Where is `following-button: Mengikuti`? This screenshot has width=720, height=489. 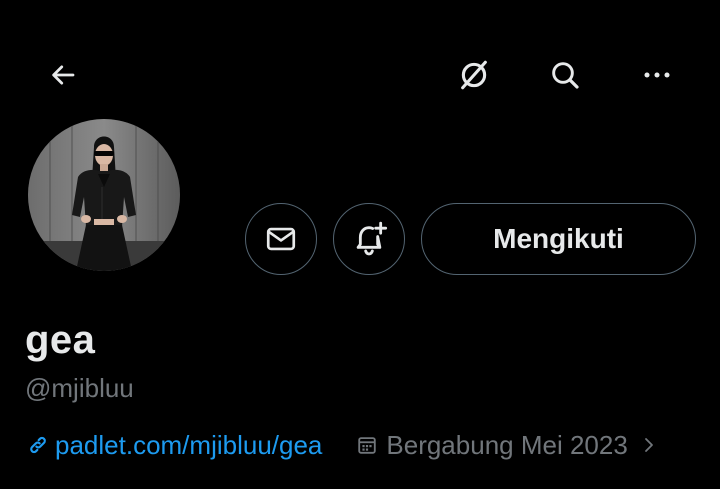
following-button: Mengikuti is located at coordinates (558, 239).